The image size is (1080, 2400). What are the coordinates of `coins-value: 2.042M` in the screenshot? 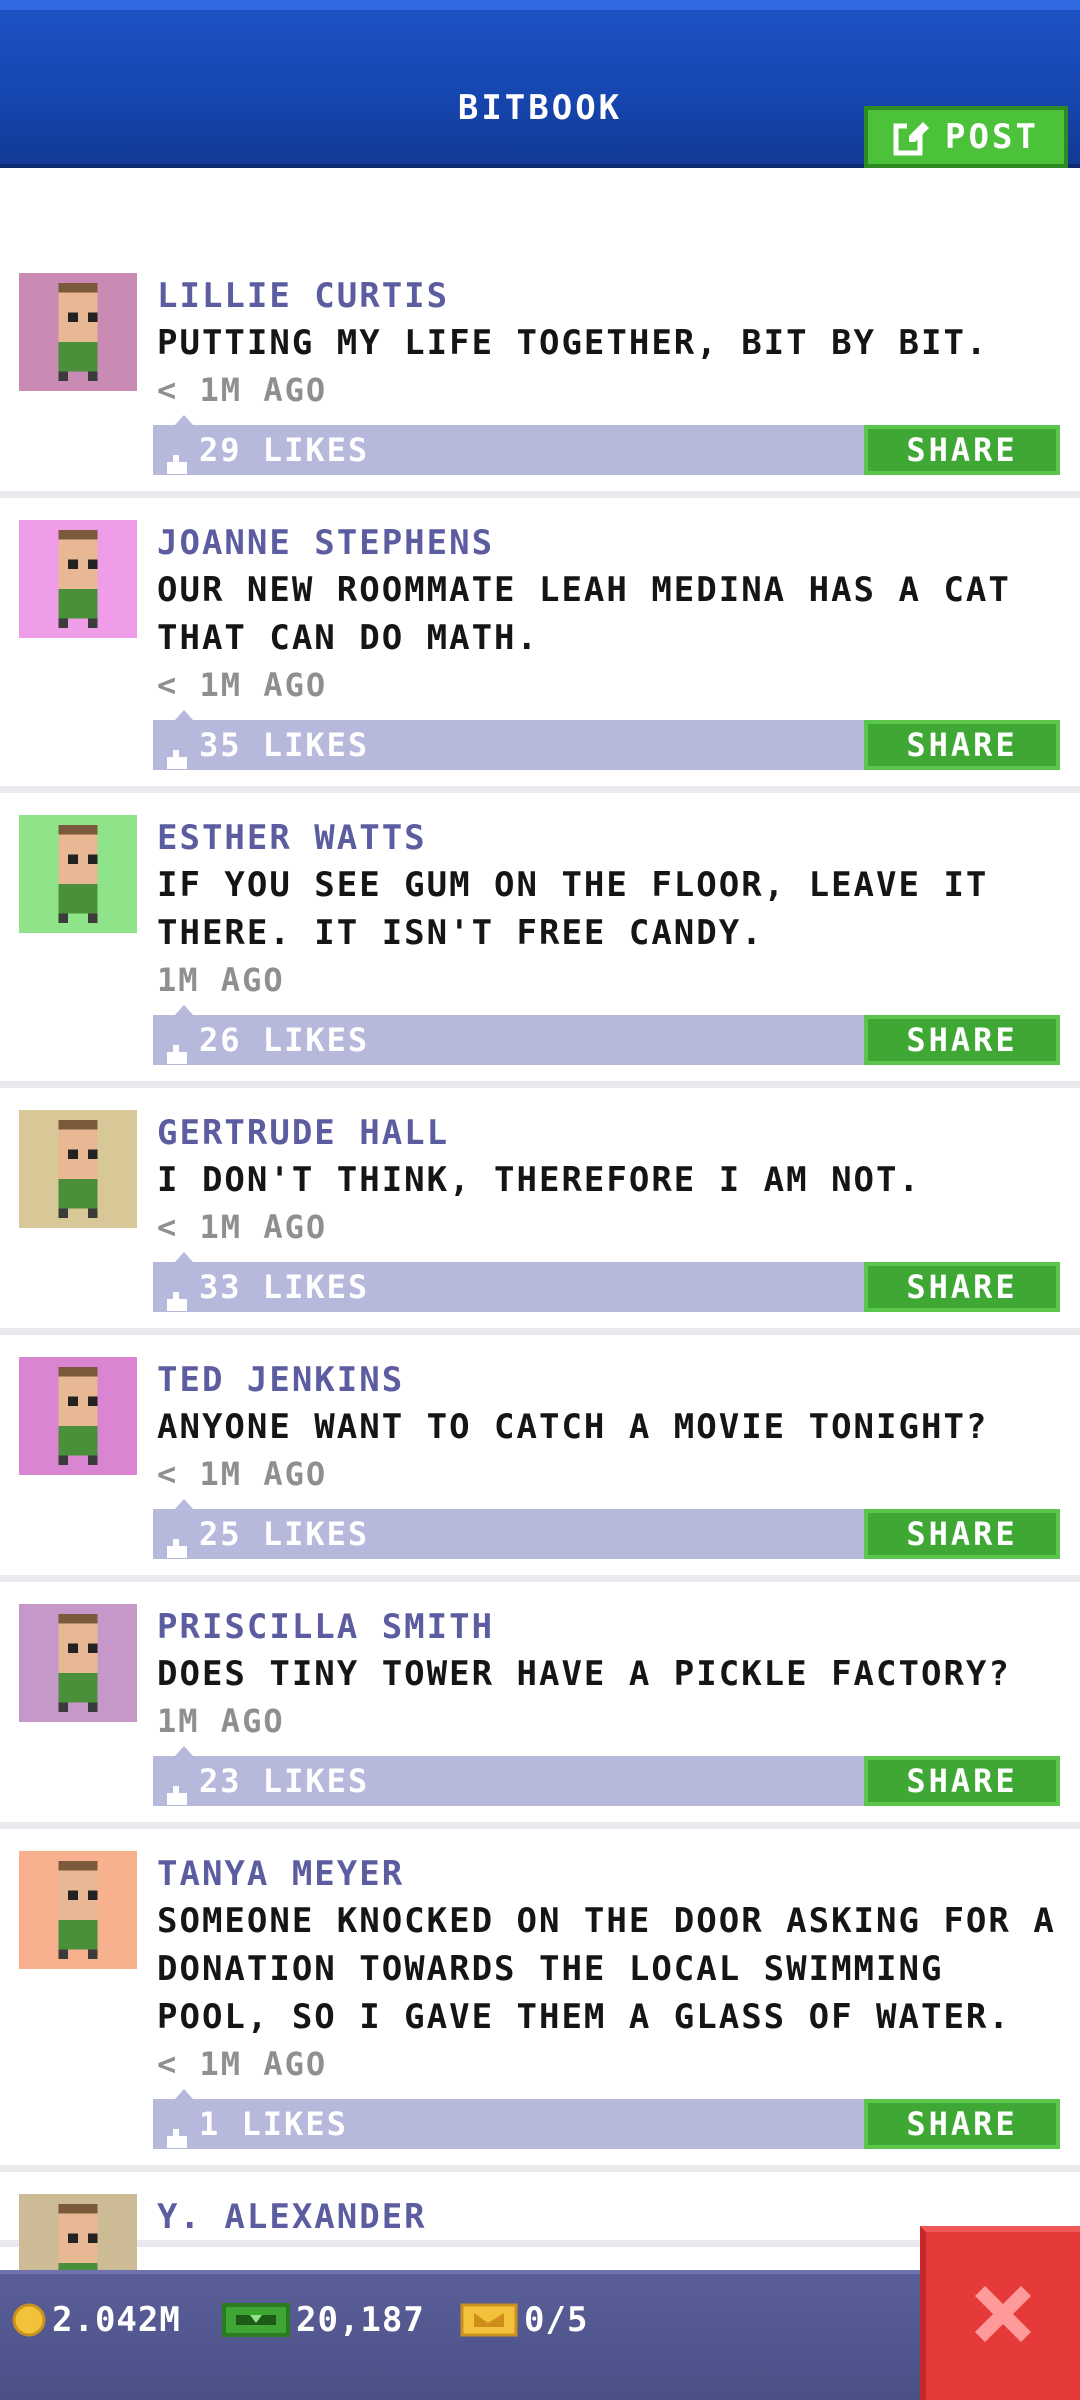 It's located at (116, 2320).